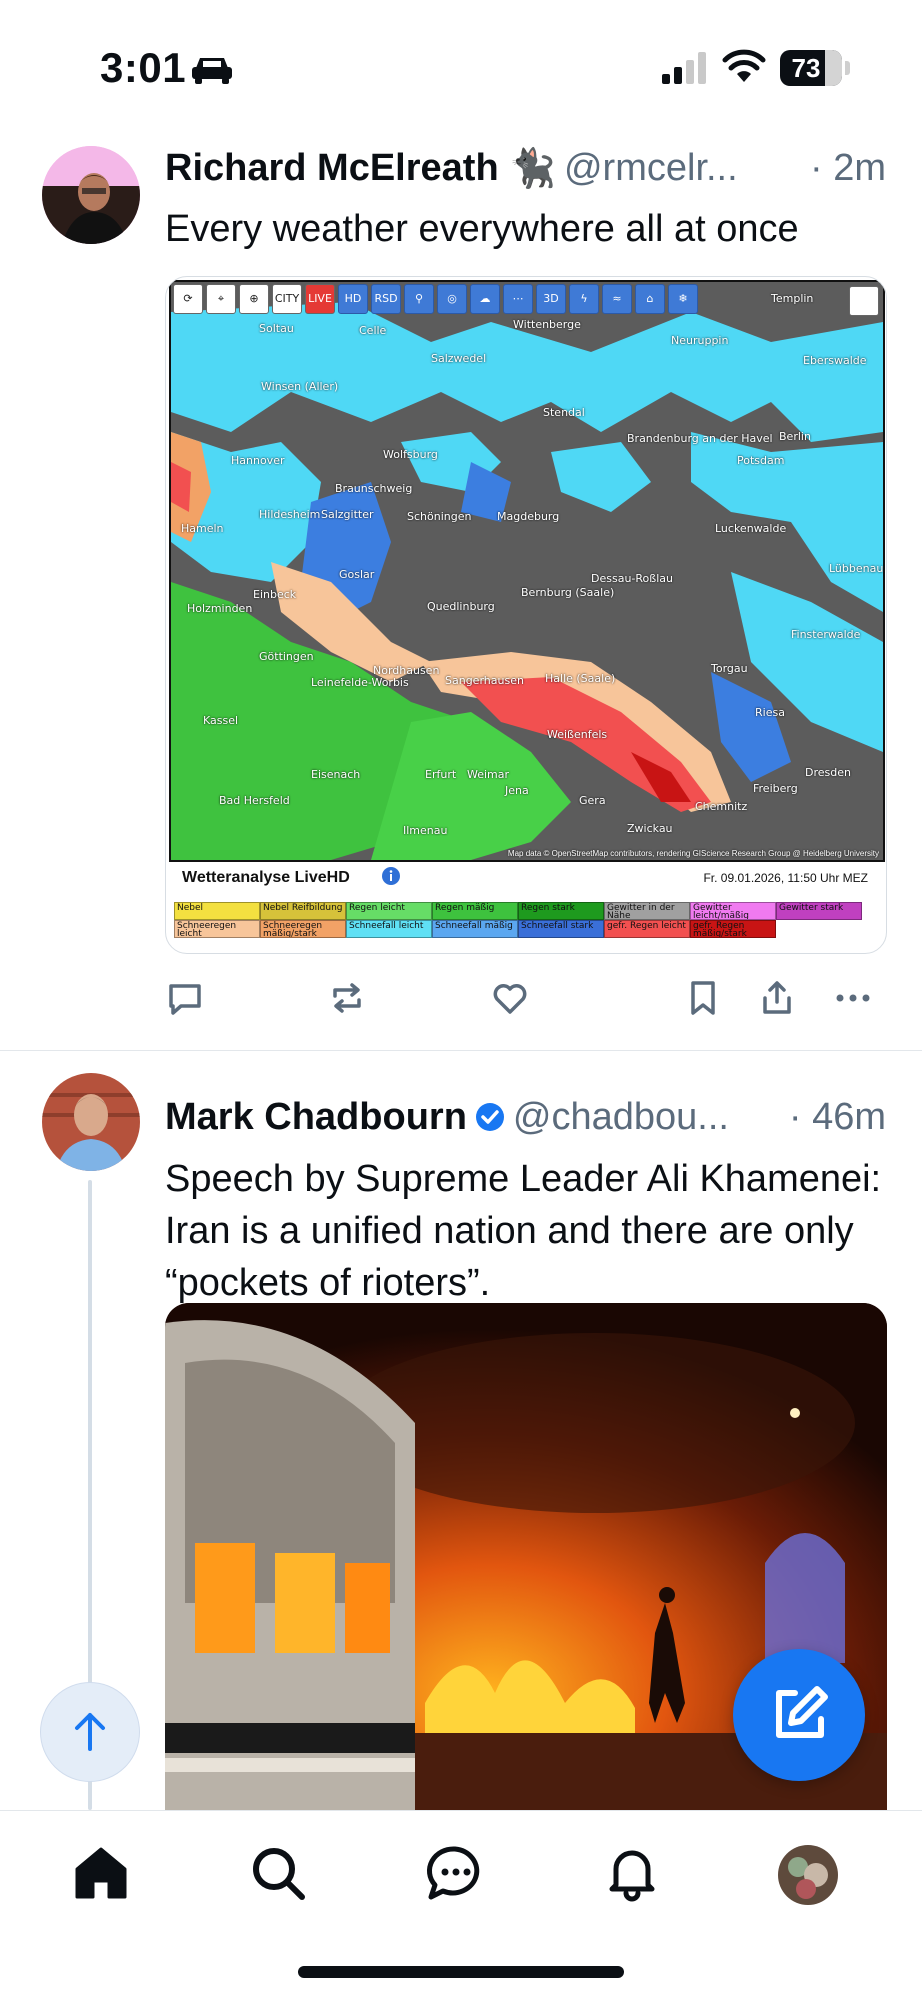 The image size is (922, 2001). I want to click on city-label: Lübbenau (Spreewald), so click(856, 568).